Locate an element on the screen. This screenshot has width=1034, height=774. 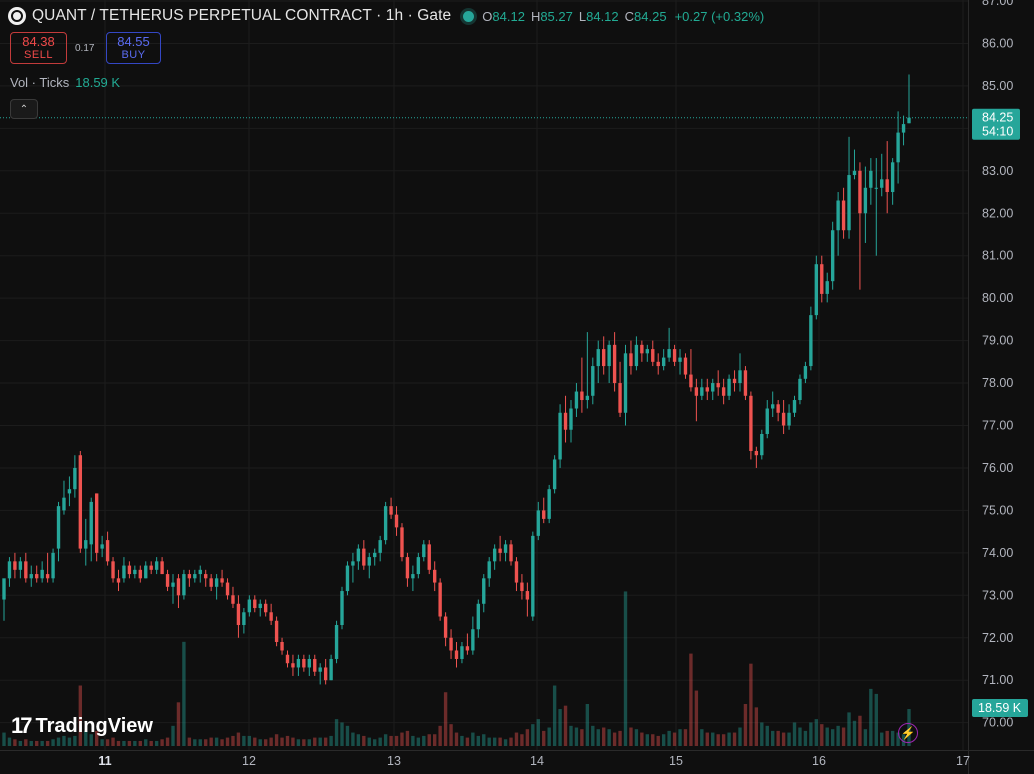
buy-button: 84.55 BUY is located at coordinates (133, 48).